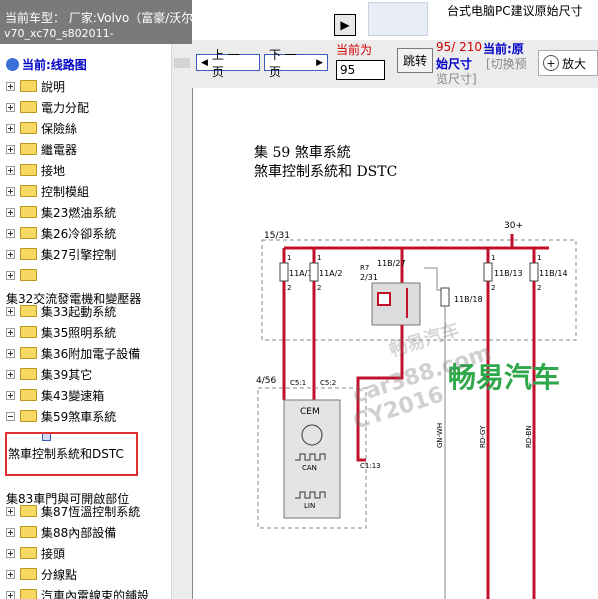  I want to click on jump-button: 跳转, so click(415, 60).